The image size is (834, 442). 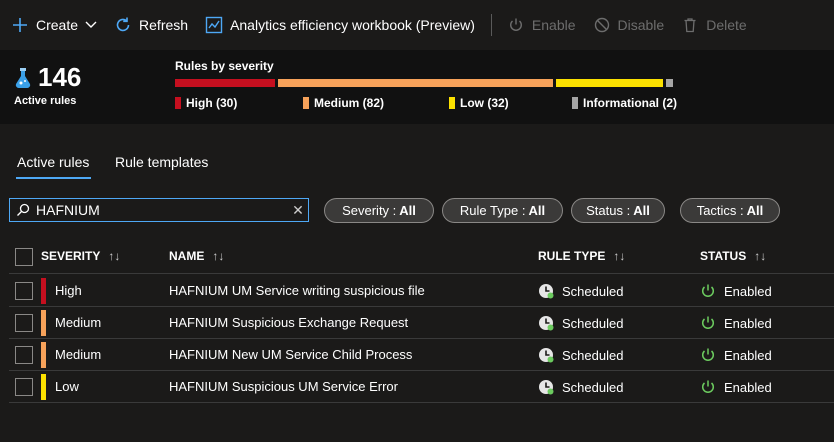 I want to click on active-rules-count-block: 146 Active rules, so click(x=47, y=84).